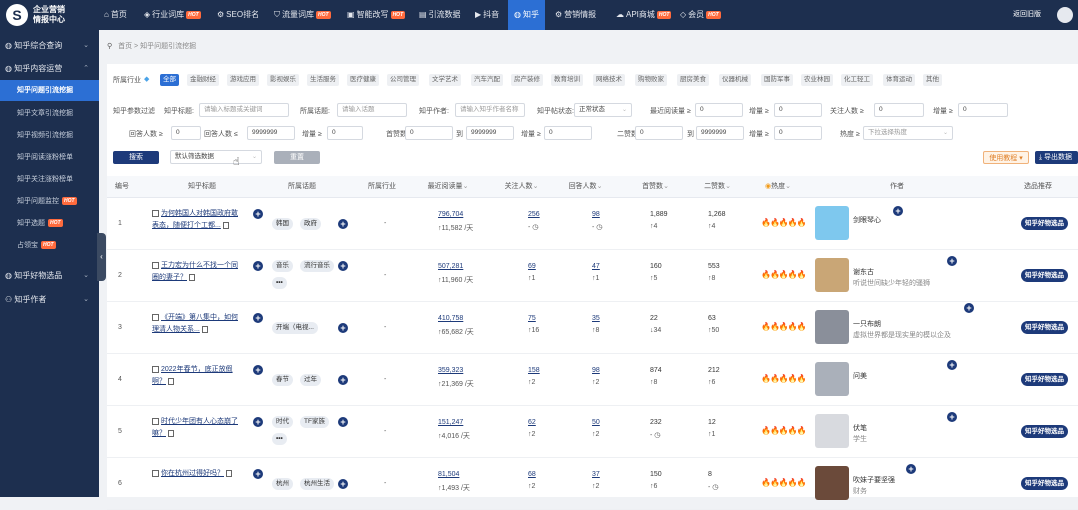 The width and height of the screenshot is (1078, 510). Describe the element at coordinates (1065, 15) in the screenshot. I see `user-avatar` at that location.